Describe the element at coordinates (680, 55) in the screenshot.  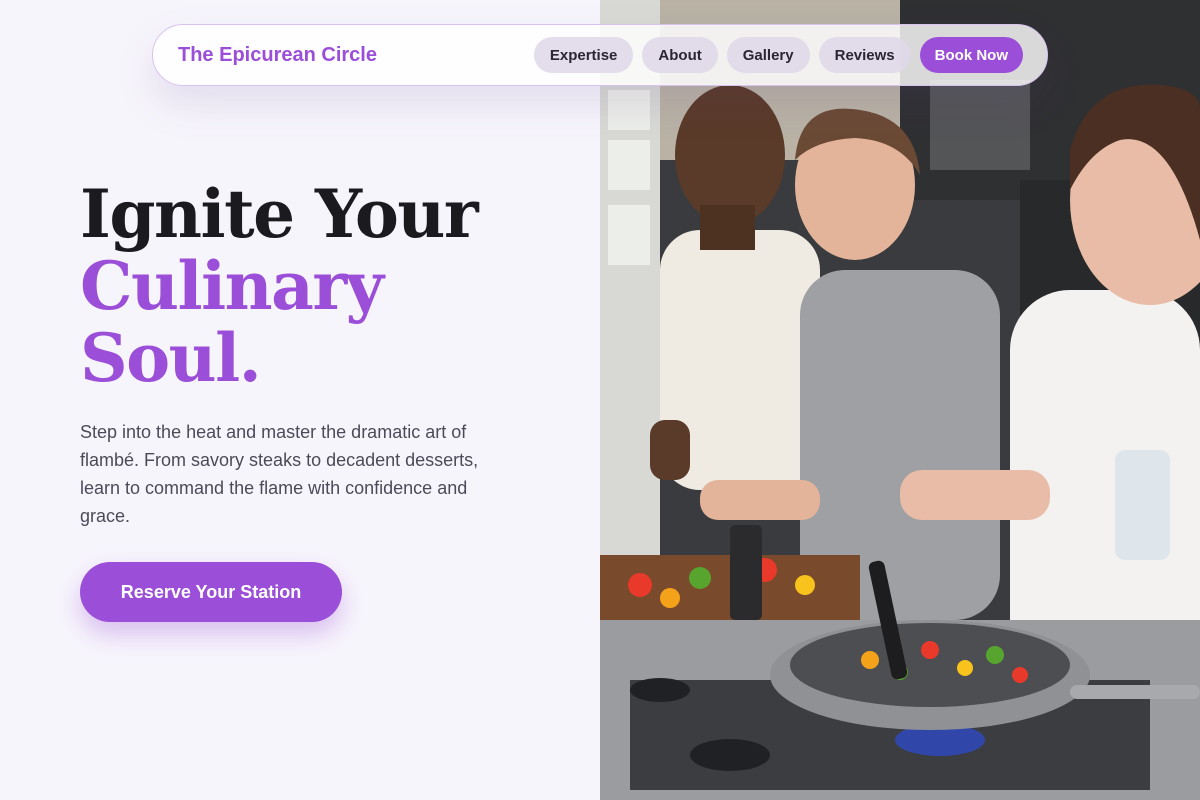
I see `nav-link-about: About` at that location.